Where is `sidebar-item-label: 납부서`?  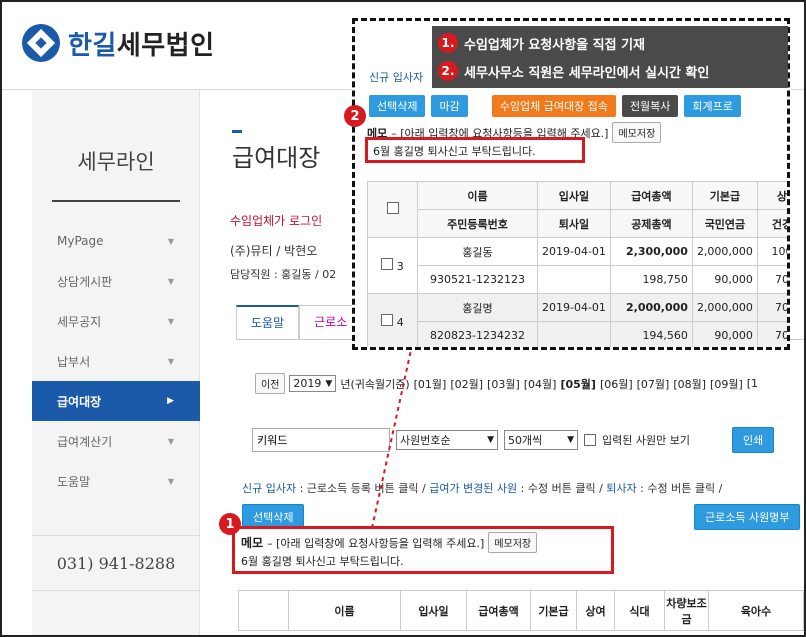
sidebar-item-label: 납부서 is located at coordinates (74, 361).